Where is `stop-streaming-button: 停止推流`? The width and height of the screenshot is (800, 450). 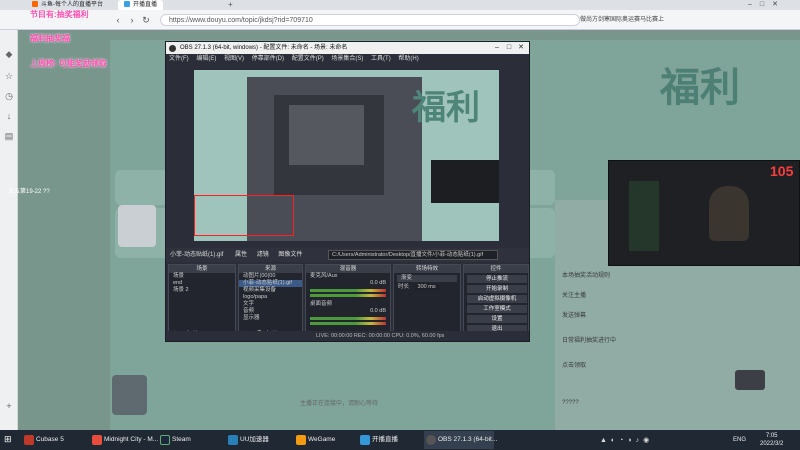
stop-streaming-button: 停止推流 is located at coordinates (497, 279).